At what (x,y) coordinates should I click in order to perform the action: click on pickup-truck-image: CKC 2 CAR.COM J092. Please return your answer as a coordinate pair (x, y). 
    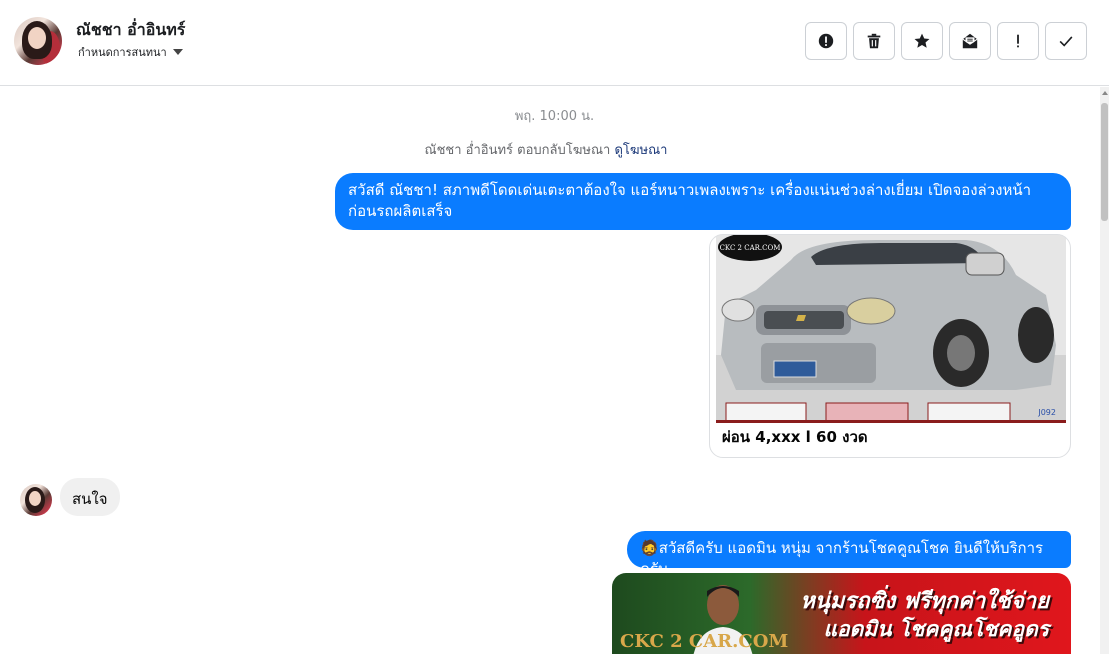
    Looking at the image, I should click on (891, 327).